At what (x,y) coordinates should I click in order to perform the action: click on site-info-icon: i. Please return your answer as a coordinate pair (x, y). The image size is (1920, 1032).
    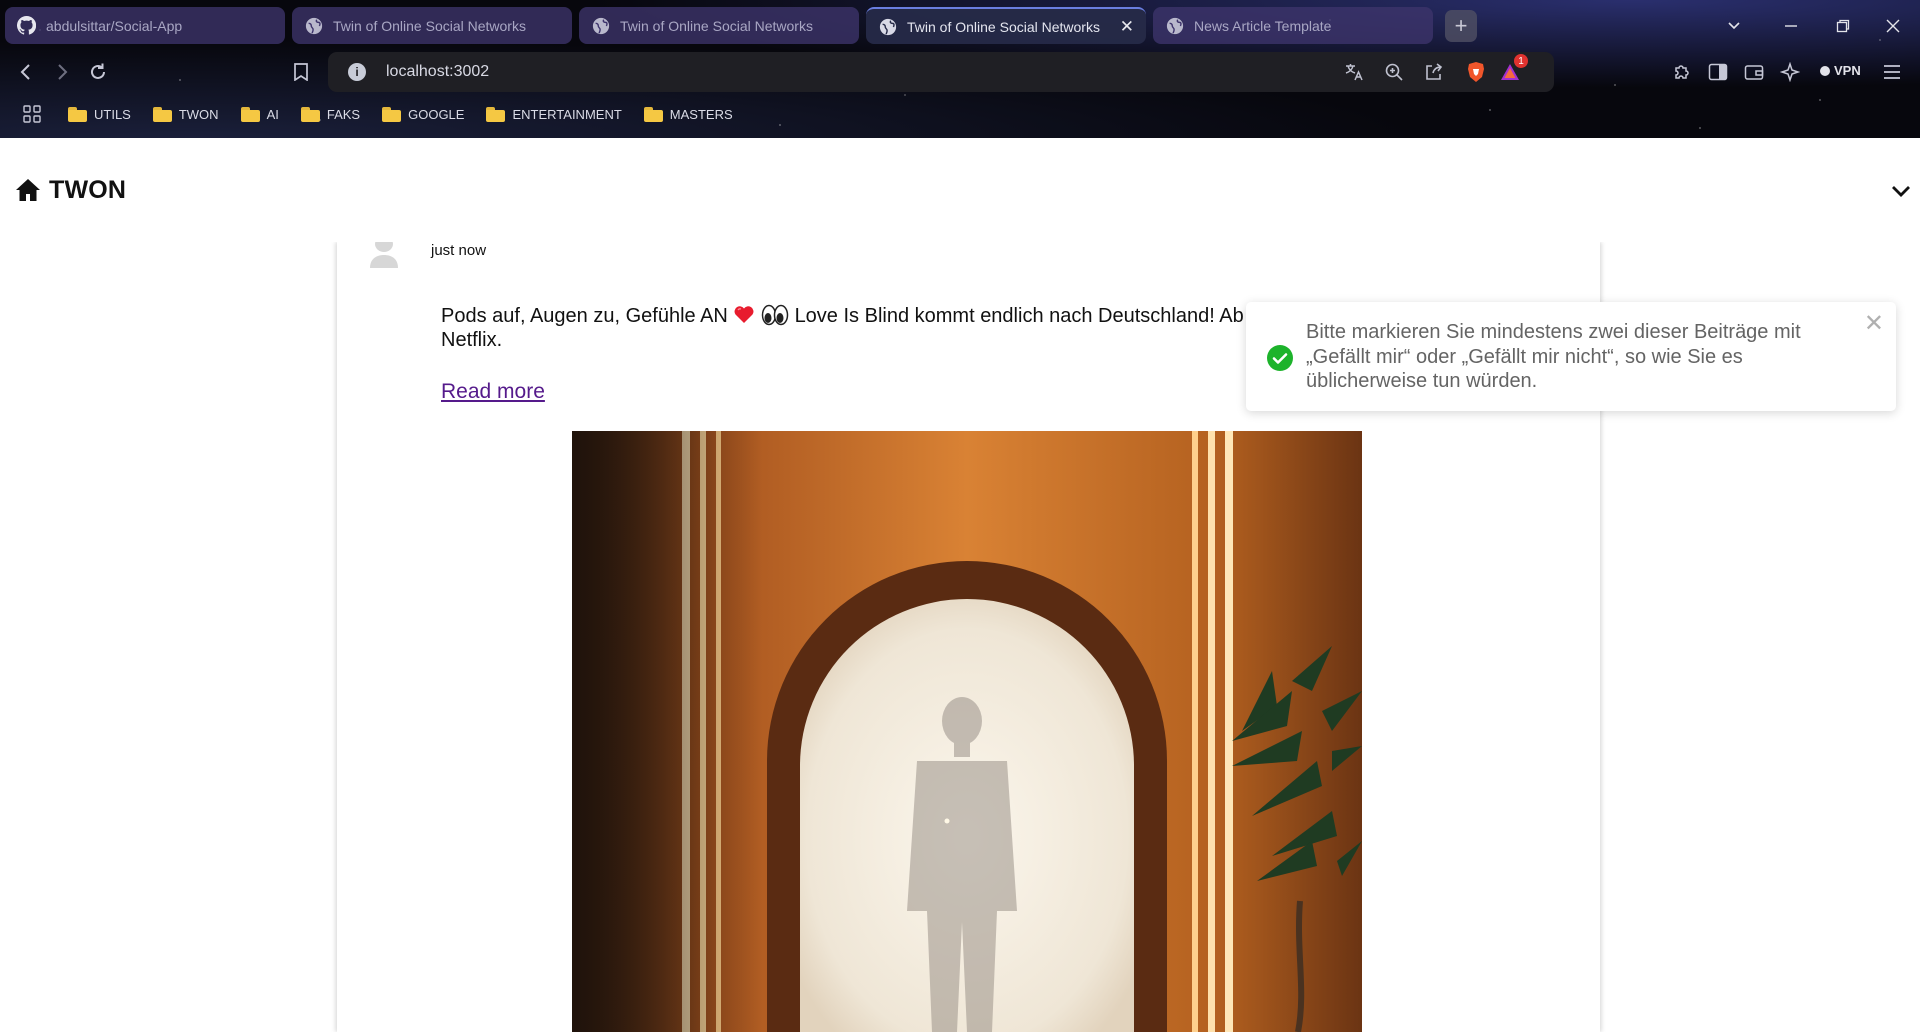
    Looking at the image, I should click on (357, 72).